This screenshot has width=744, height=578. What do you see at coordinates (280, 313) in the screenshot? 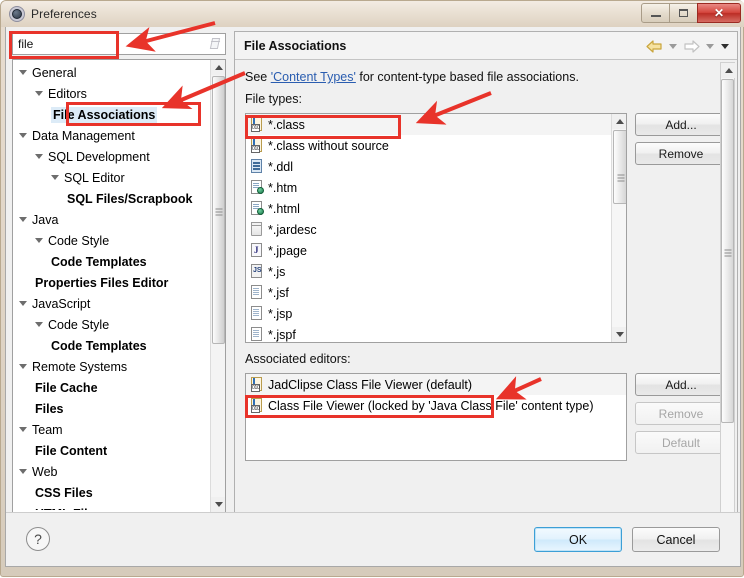
I see `file-type-label: *.jsp` at bounding box center [280, 313].